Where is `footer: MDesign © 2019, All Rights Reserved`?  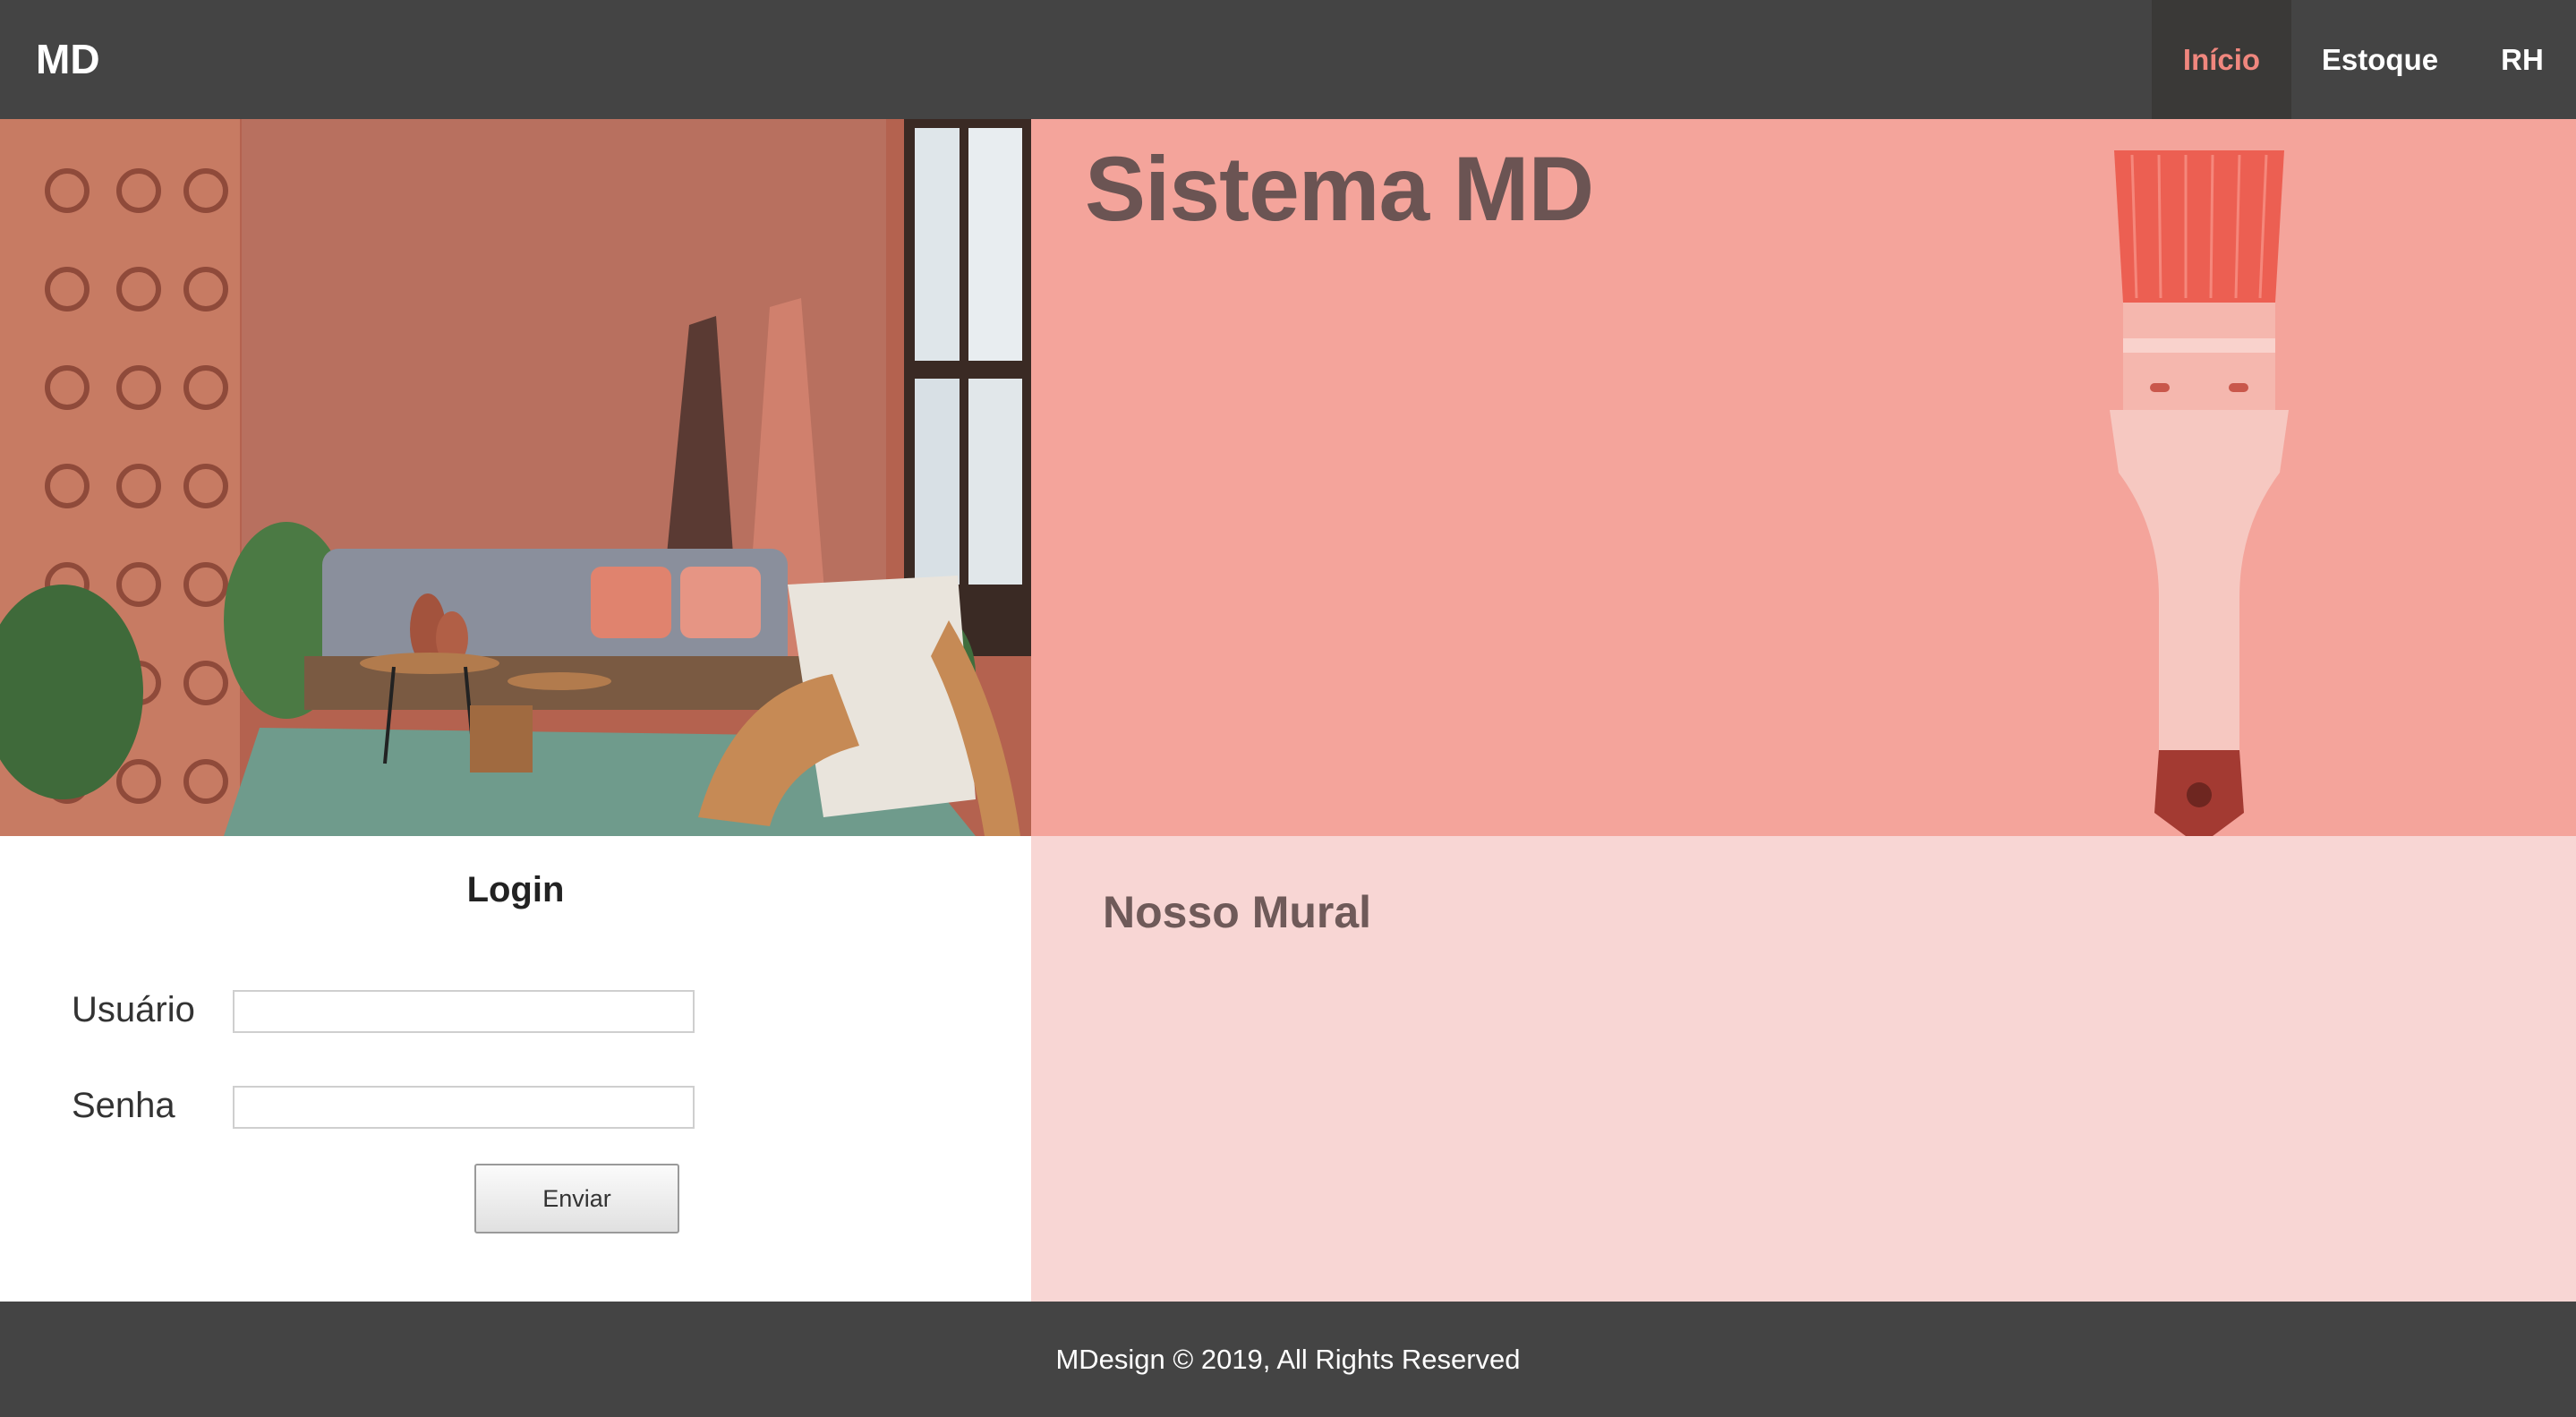 footer: MDesign © 2019, All Rights Reserved is located at coordinates (1288, 1359).